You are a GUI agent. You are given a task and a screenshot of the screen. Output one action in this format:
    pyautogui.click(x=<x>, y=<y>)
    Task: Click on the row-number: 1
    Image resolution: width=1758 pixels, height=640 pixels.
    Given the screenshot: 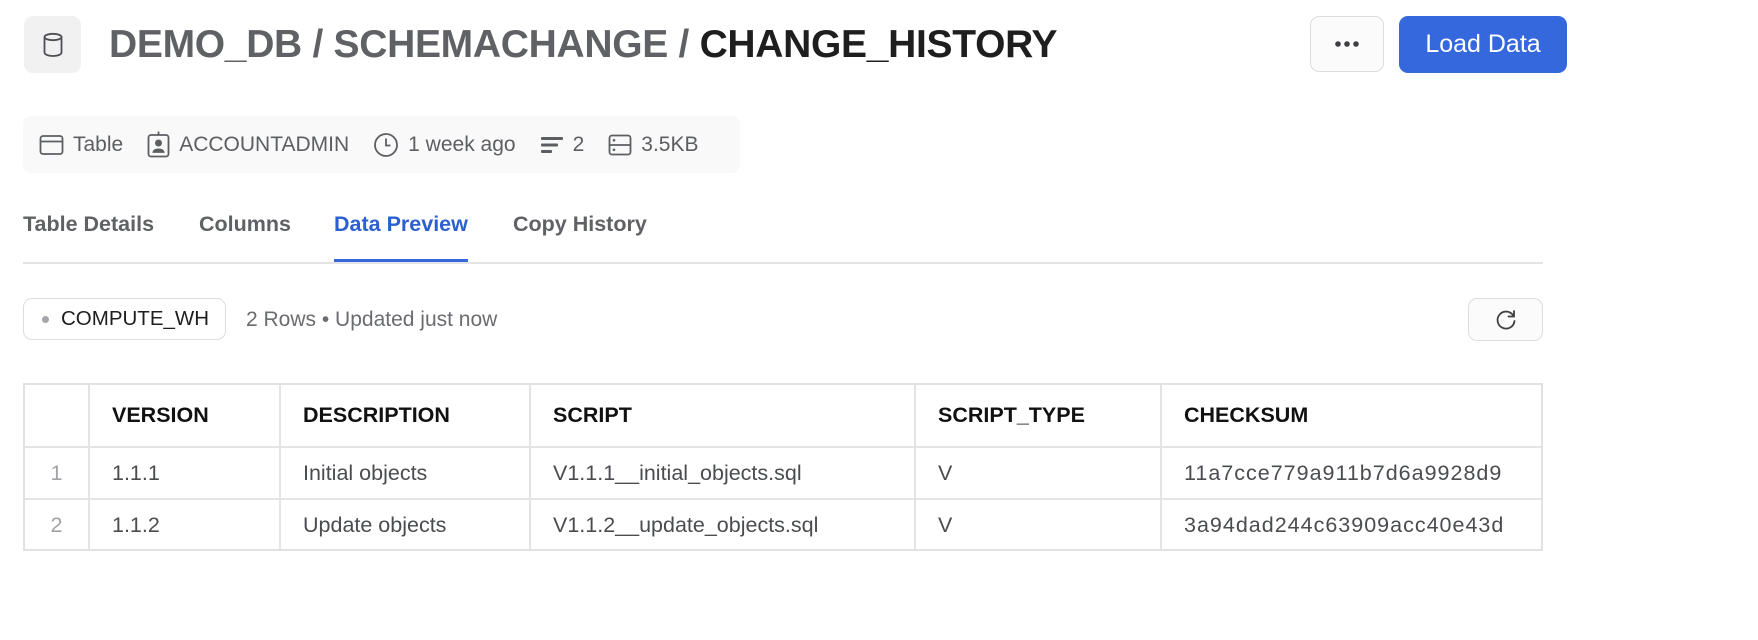 What is the action you would take?
    pyautogui.click(x=57, y=473)
    